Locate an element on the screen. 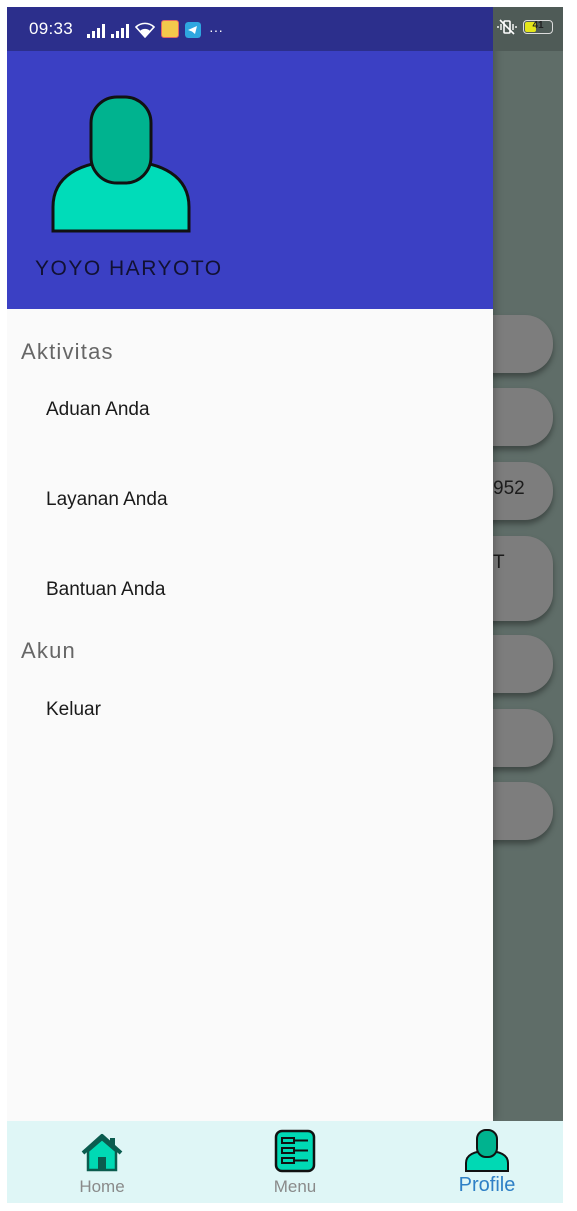  menu-item-label: Aduan Anda is located at coordinates (98, 409).